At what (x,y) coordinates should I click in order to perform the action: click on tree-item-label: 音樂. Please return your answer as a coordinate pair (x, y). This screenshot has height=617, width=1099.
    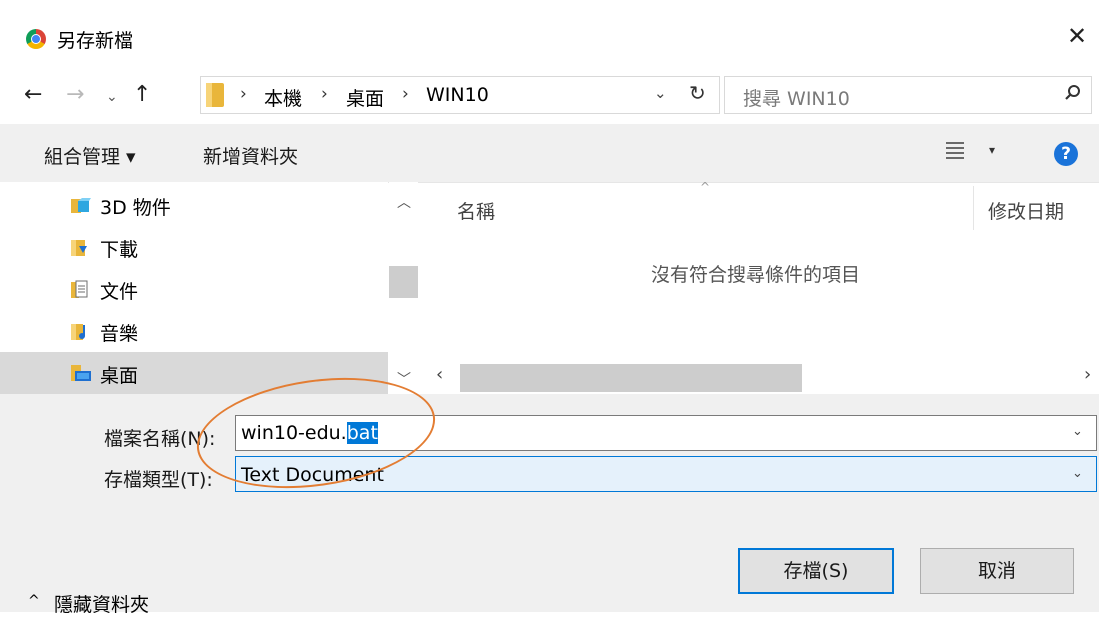
    Looking at the image, I should click on (119, 334).